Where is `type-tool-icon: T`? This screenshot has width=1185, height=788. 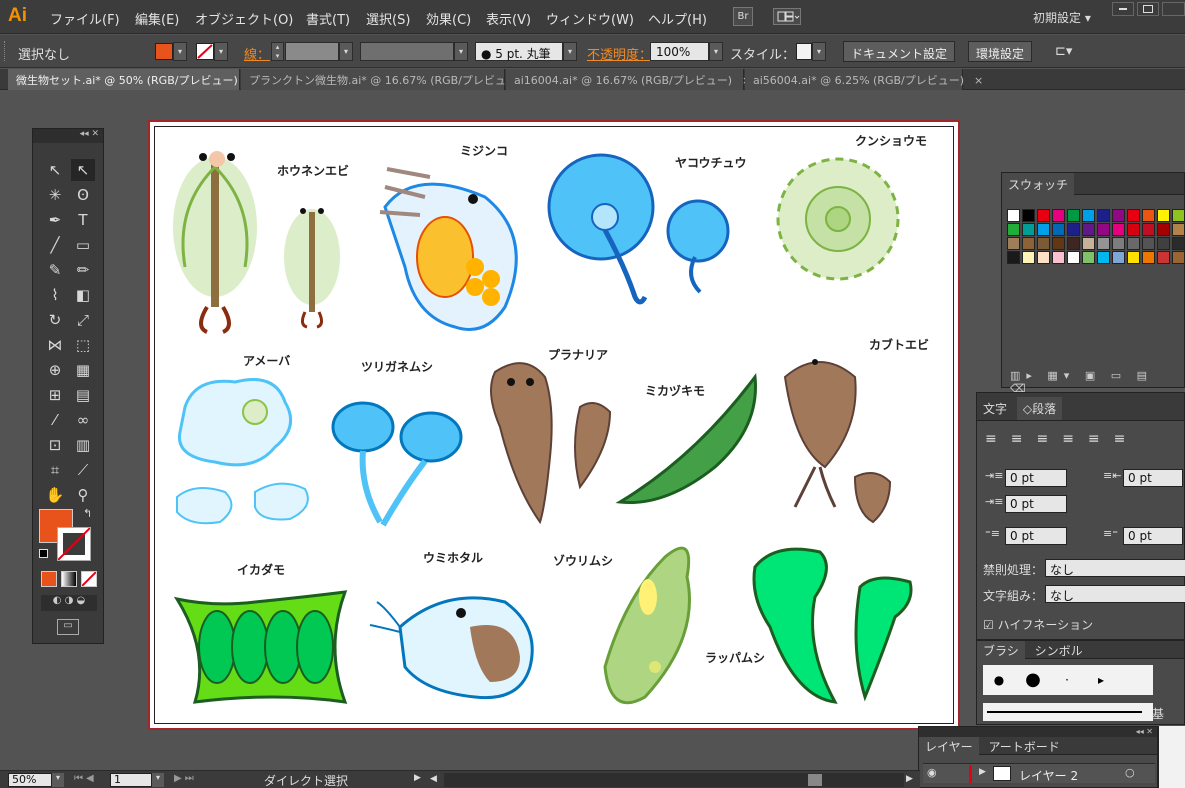
type-tool-icon: T is located at coordinates (83, 220).